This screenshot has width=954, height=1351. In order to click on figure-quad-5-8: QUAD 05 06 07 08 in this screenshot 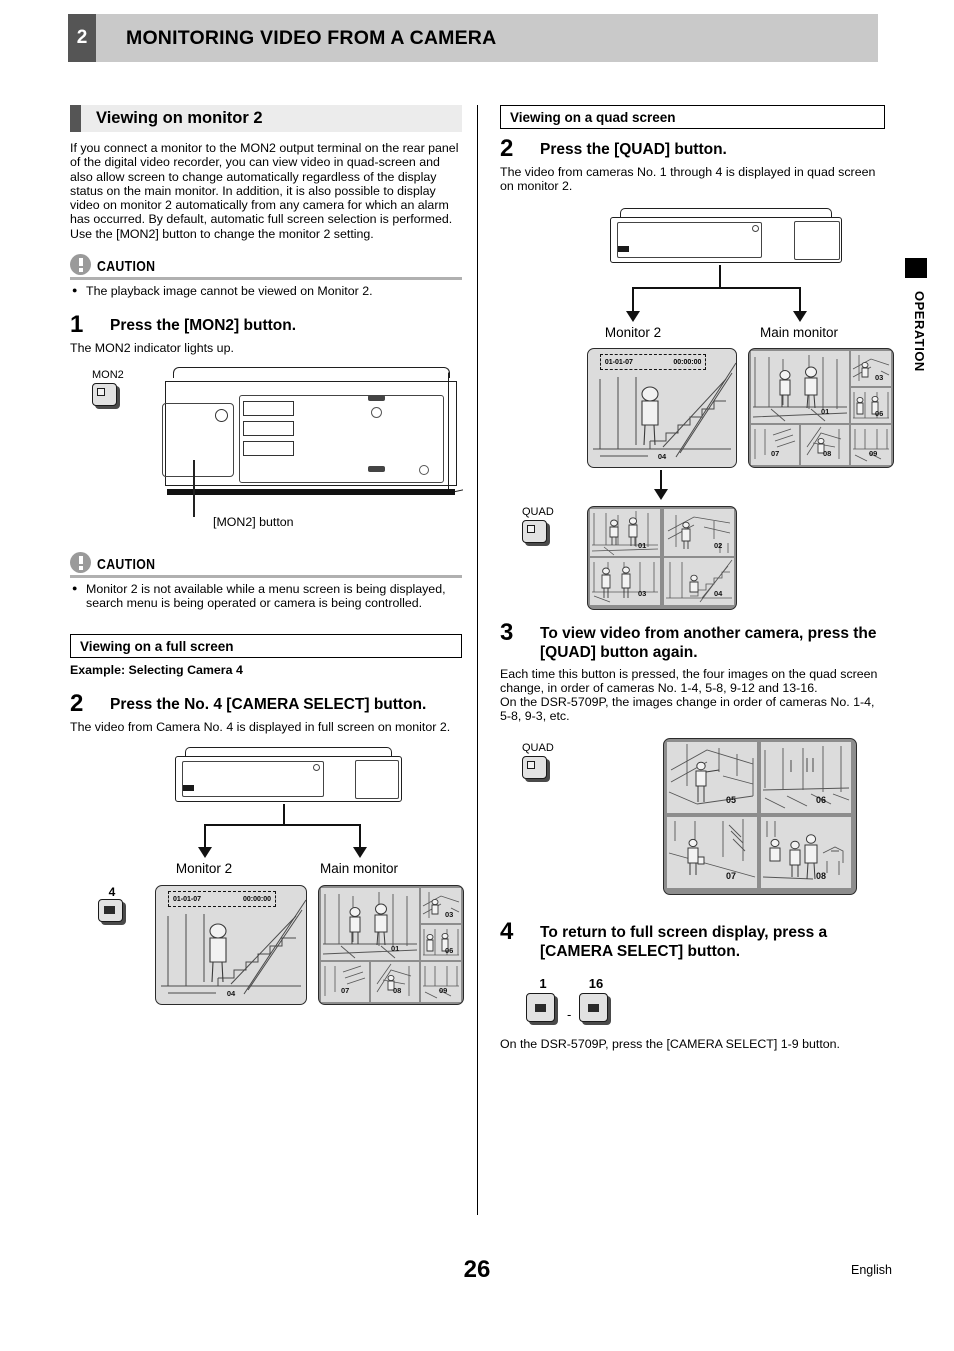, I will do `click(692, 820)`.